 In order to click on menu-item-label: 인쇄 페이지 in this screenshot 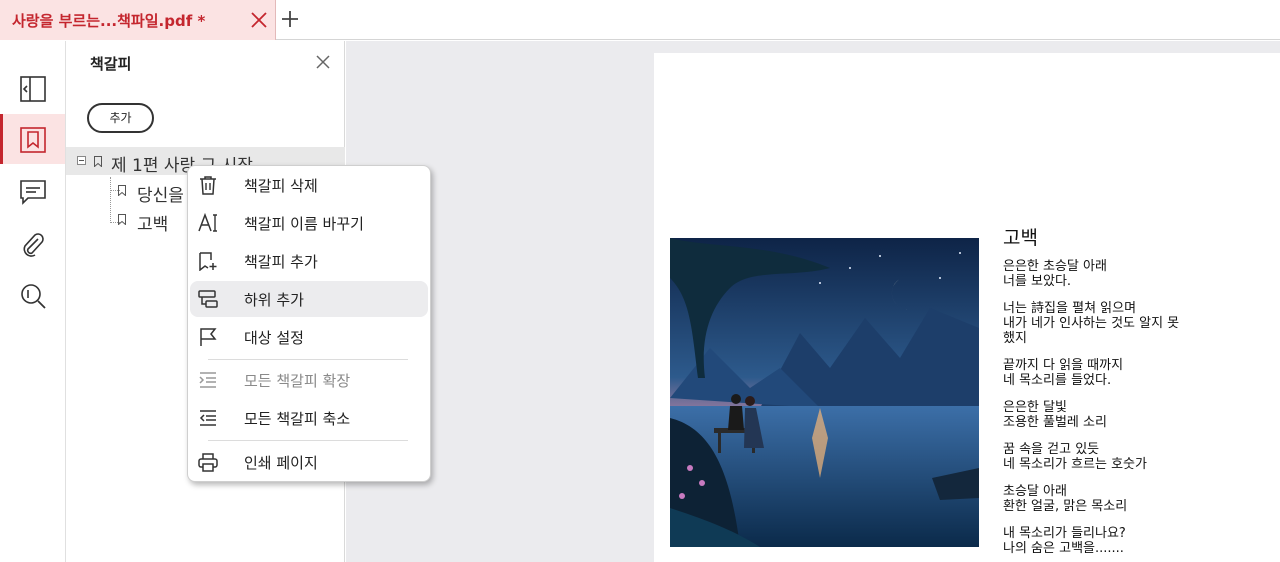, I will do `click(281, 463)`.